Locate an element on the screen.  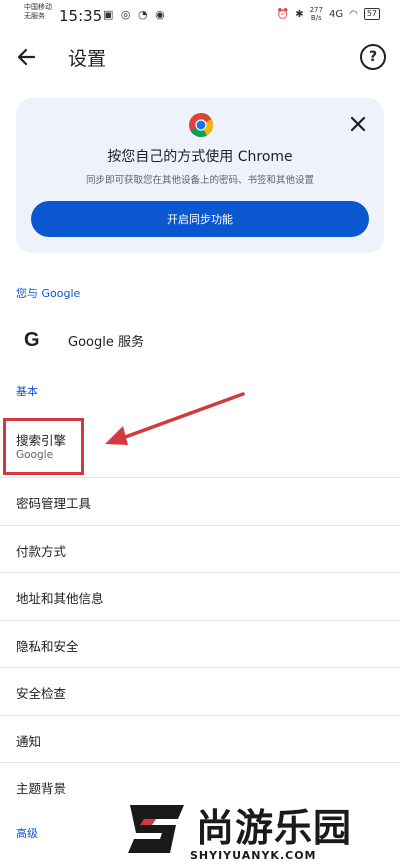
close-icon is located at coordinates (358, 124).